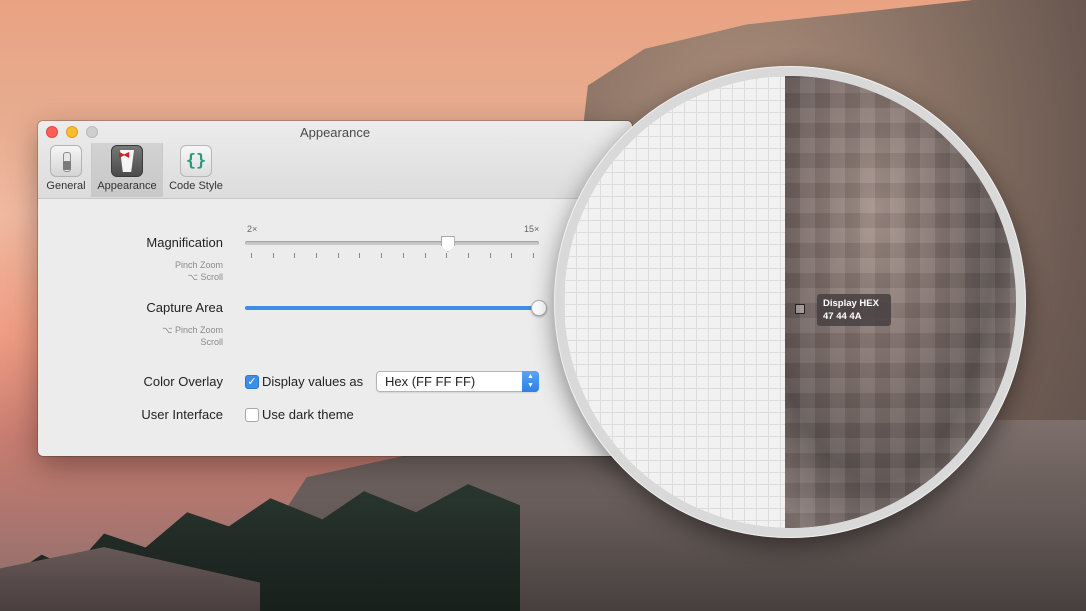 Image resolution: width=1086 pixels, height=611 pixels. Describe the element at coordinates (127, 161) in the screenshot. I see `tuxedo-icon` at that location.